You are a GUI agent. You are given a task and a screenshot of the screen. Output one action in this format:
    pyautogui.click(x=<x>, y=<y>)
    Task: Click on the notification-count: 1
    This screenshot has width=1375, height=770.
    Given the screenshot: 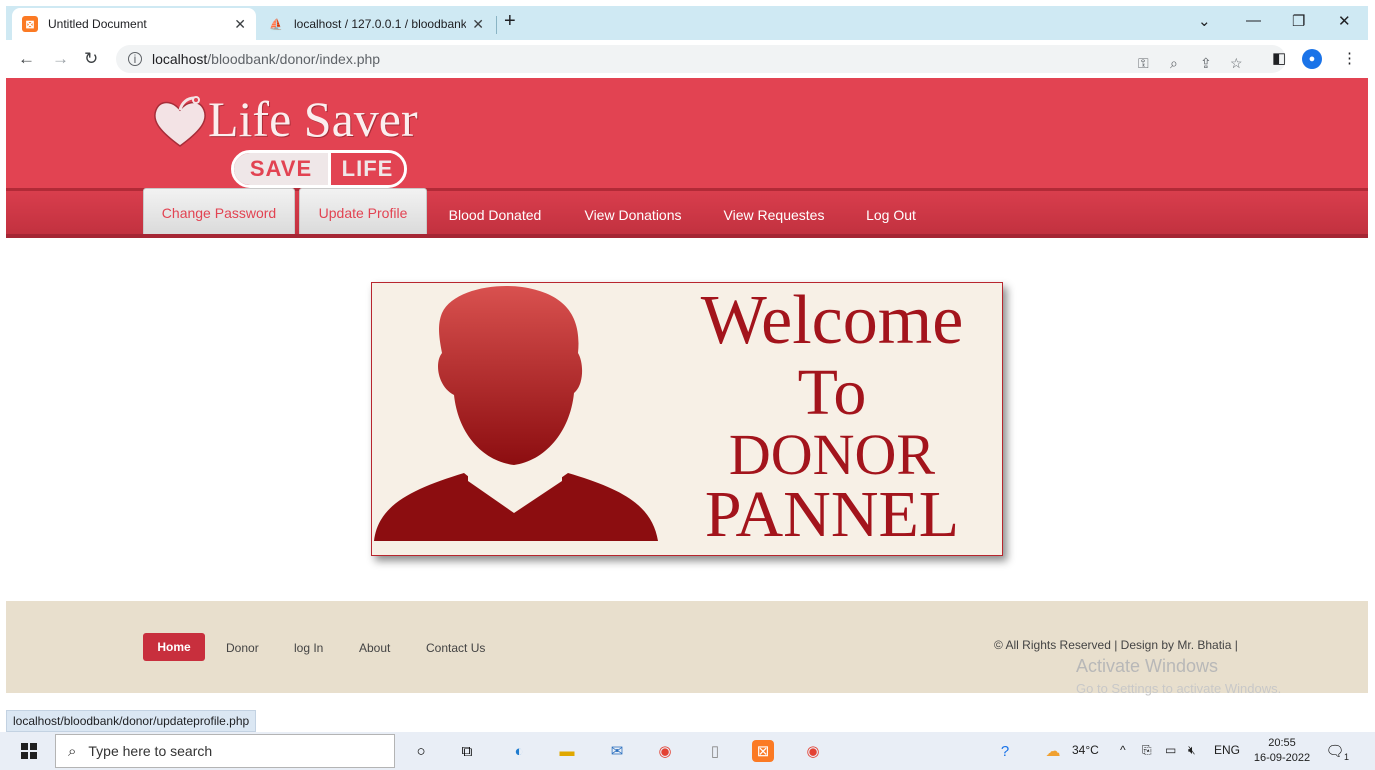 What is the action you would take?
    pyautogui.click(x=1347, y=757)
    